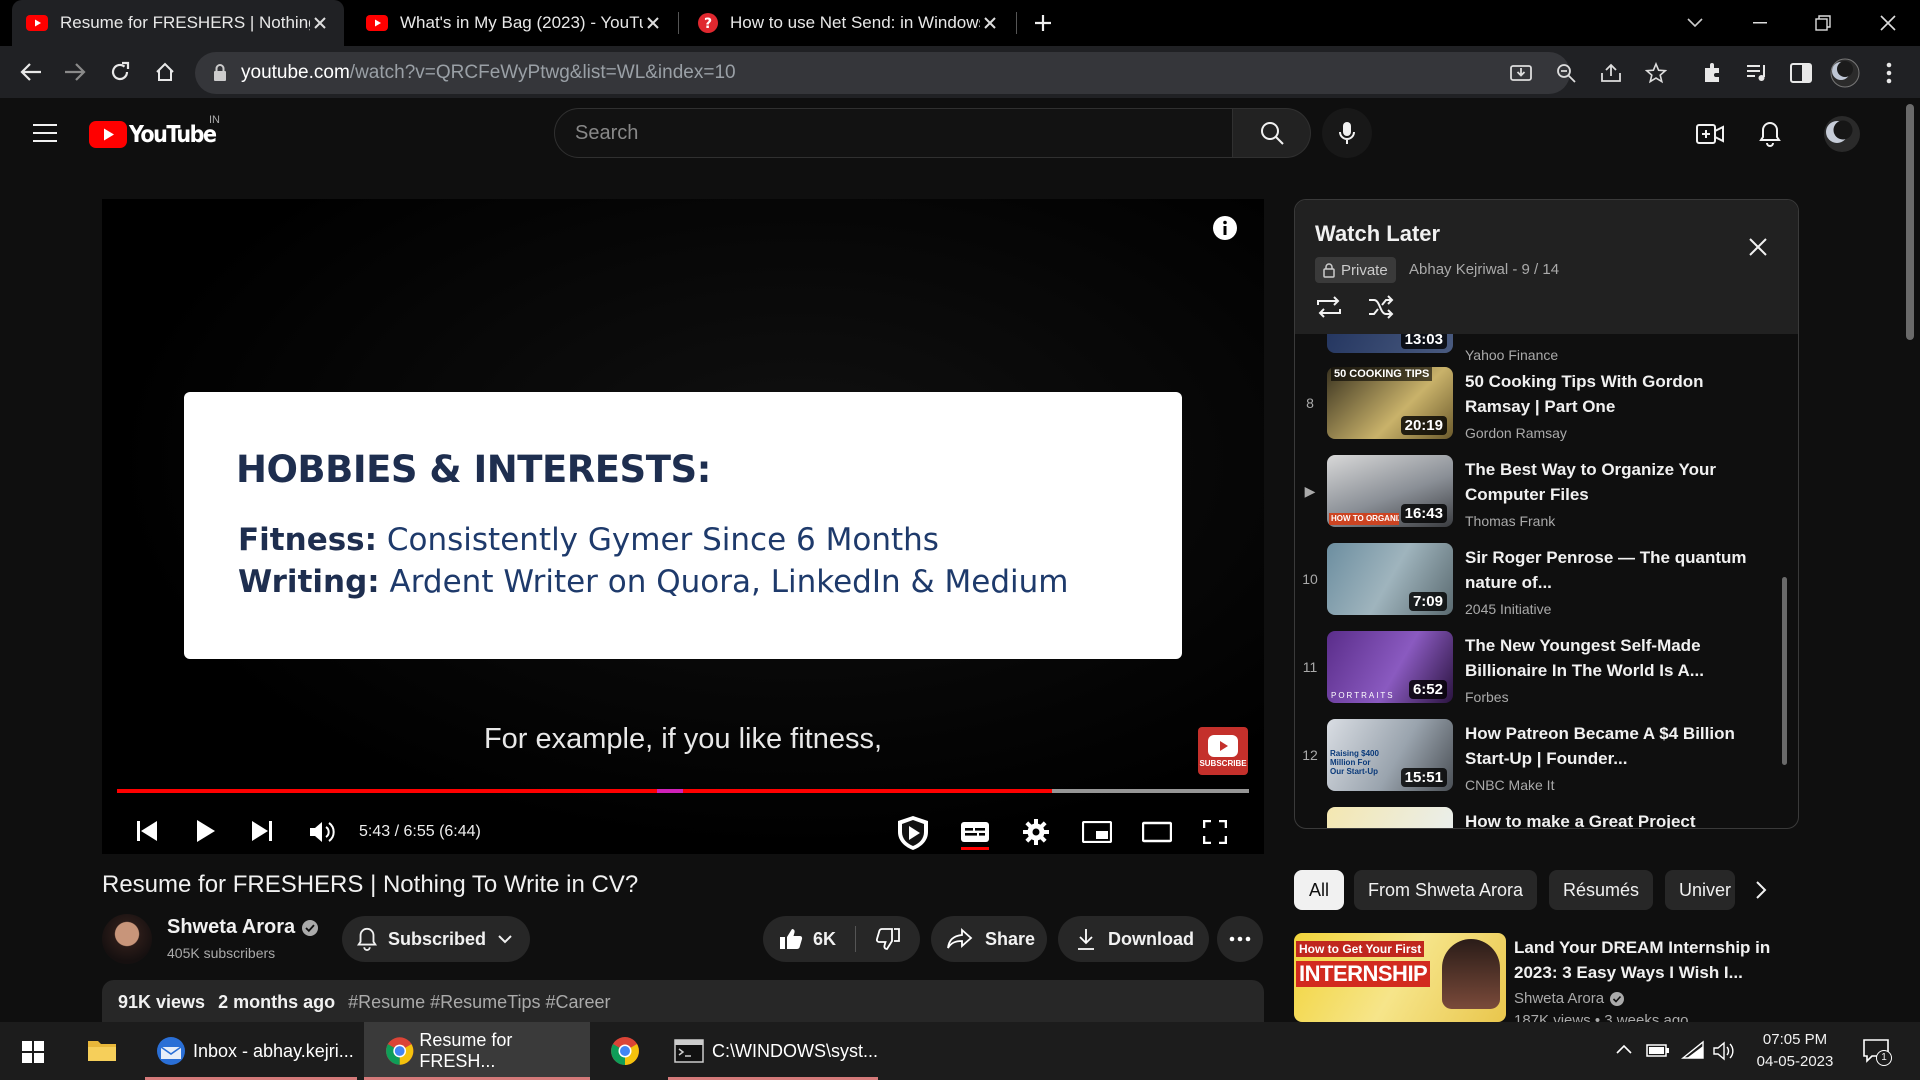 Image resolution: width=1920 pixels, height=1080 pixels. Describe the element at coordinates (231, 927) in the screenshot. I see `channel-name: Shweta Arora` at that location.